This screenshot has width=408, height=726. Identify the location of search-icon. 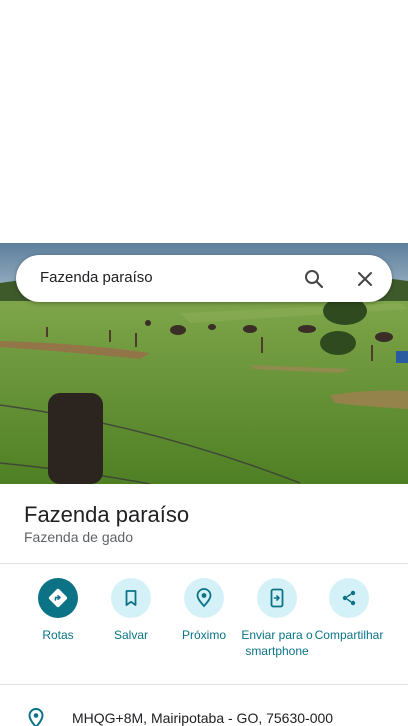
(314, 279).